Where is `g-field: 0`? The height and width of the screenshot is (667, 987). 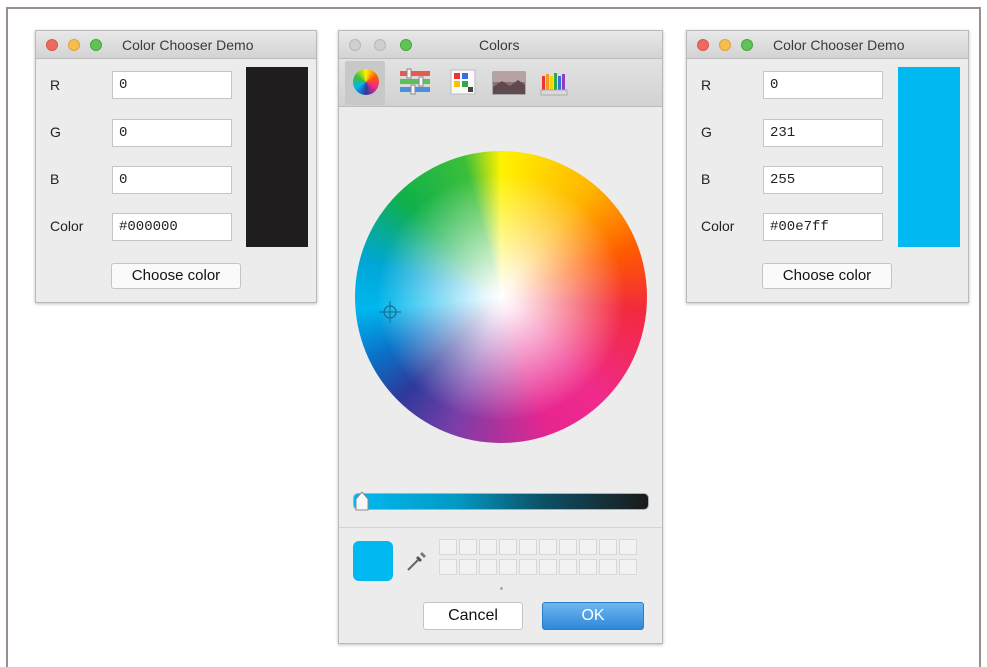 g-field: 0 is located at coordinates (172, 133).